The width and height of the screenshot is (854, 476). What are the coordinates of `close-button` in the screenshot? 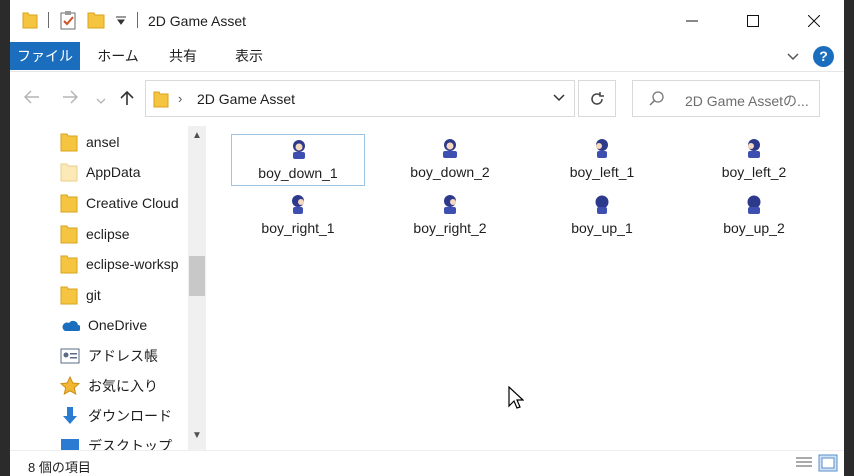 It's located at (813, 21).